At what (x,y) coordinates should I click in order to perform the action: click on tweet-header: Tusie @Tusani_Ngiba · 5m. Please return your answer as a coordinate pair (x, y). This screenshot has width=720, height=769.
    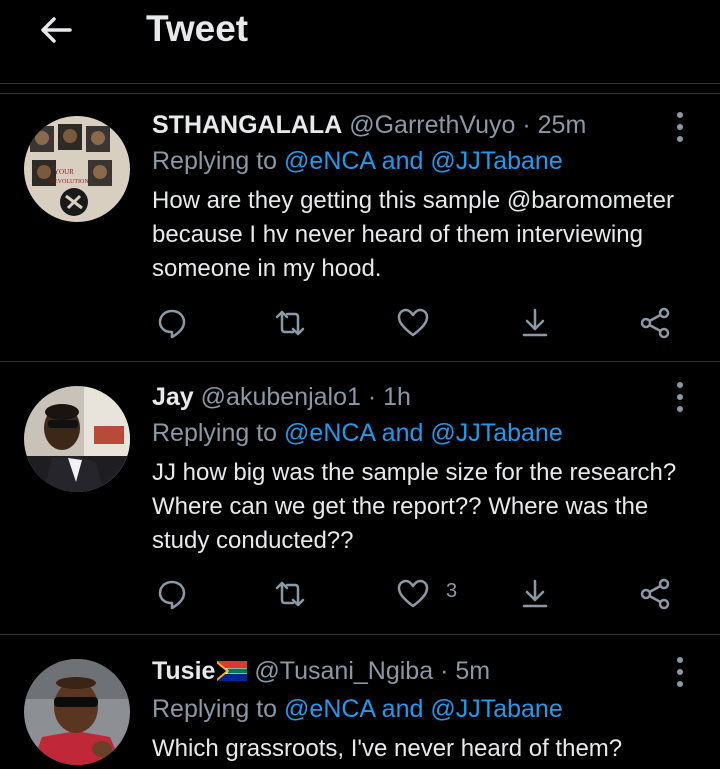
    Looking at the image, I should click on (321, 671).